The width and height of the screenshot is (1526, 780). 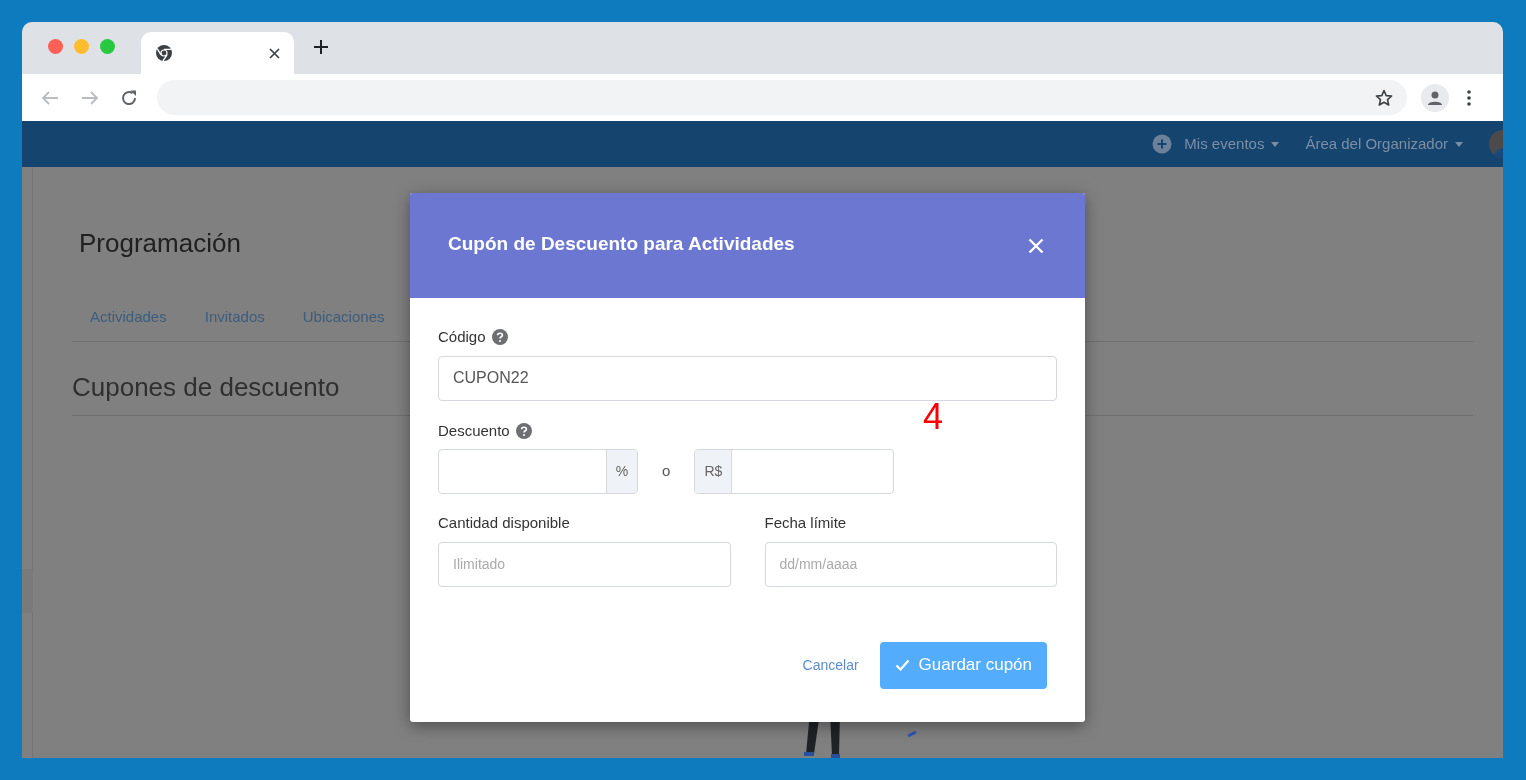 I want to click on profile-button, so click(x=1435, y=97).